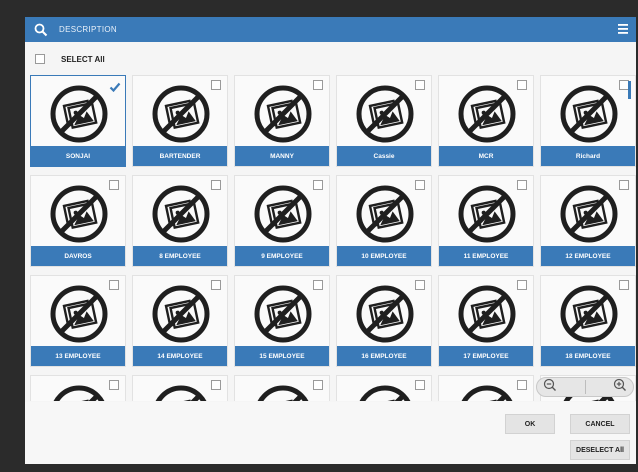  I want to click on employee-tile: 17 EMPLOYEE, so click(486, 321).